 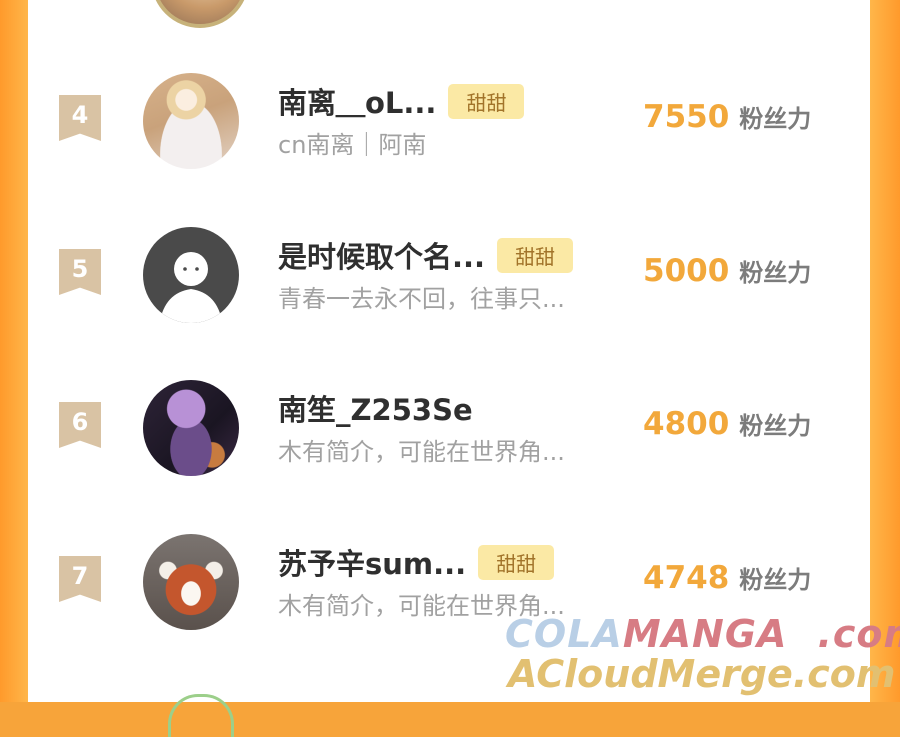 I want to click on fan-score: 7550 粉丝力, so click(x=727, y=117).